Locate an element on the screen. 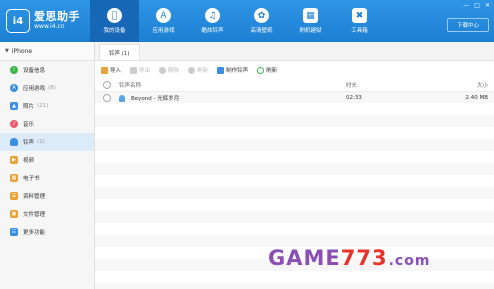  sidebar-item-label: 更多功能 is located at coordinates (34, 233).